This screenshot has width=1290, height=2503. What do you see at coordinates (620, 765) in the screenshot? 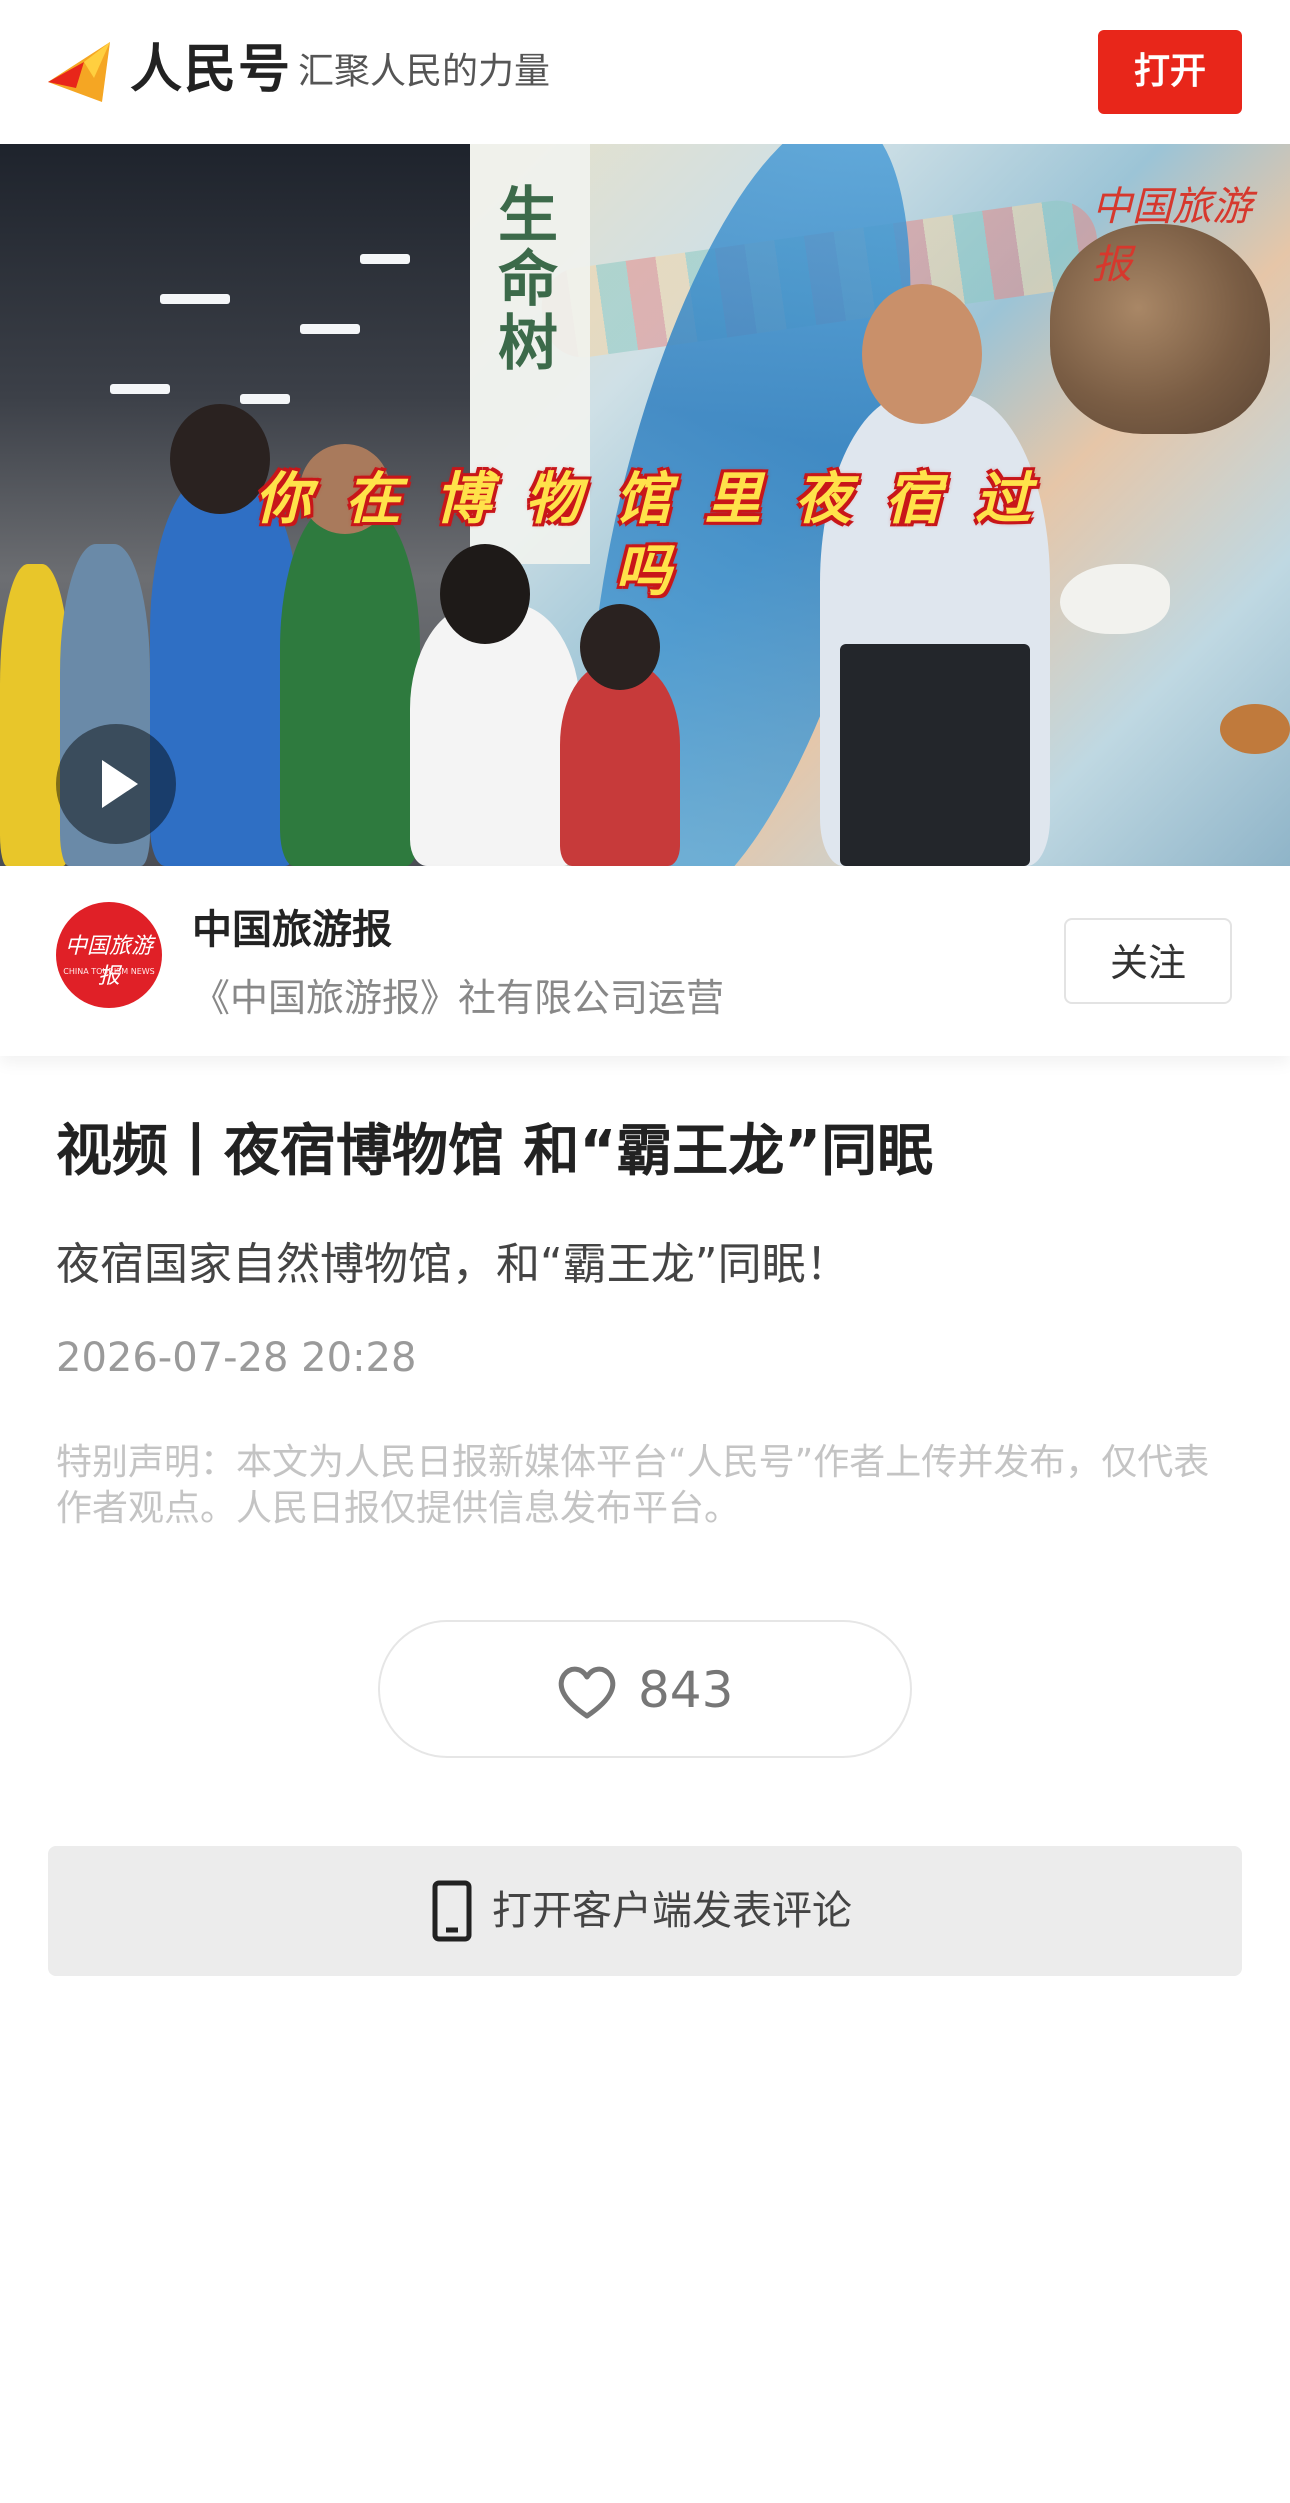
I see `visitor-girl-red` at bounding box center [620, 765].